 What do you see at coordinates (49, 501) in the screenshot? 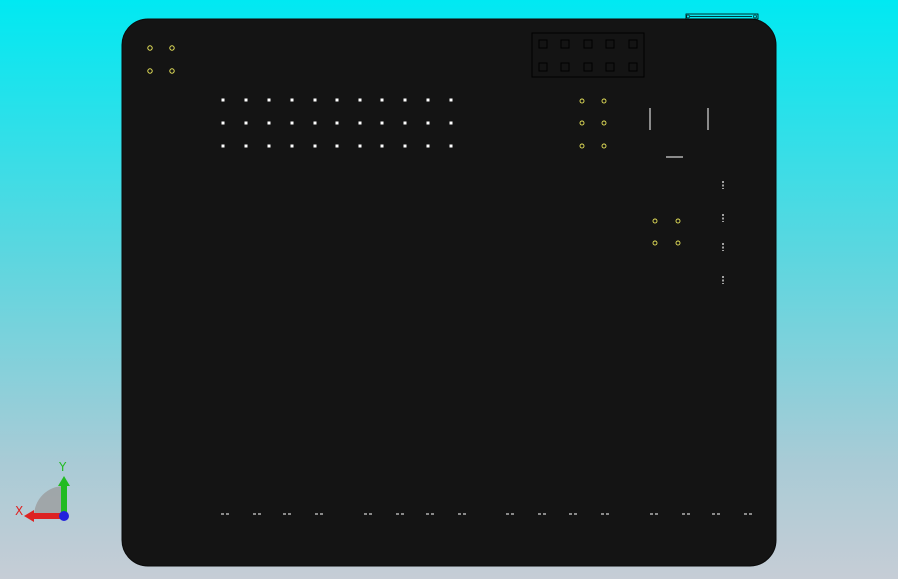
I see `triad-quarter-disc` at bounding box center [49, 501].